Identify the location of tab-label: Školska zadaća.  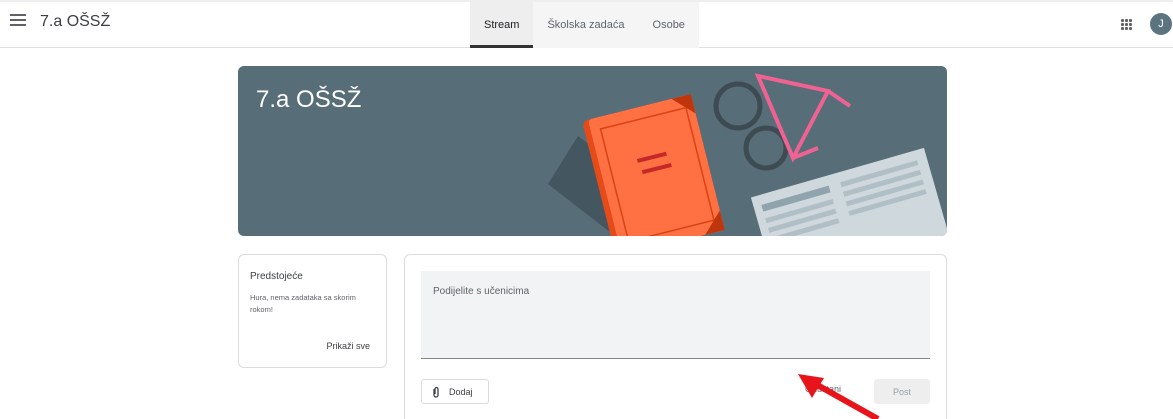
(586, 25).